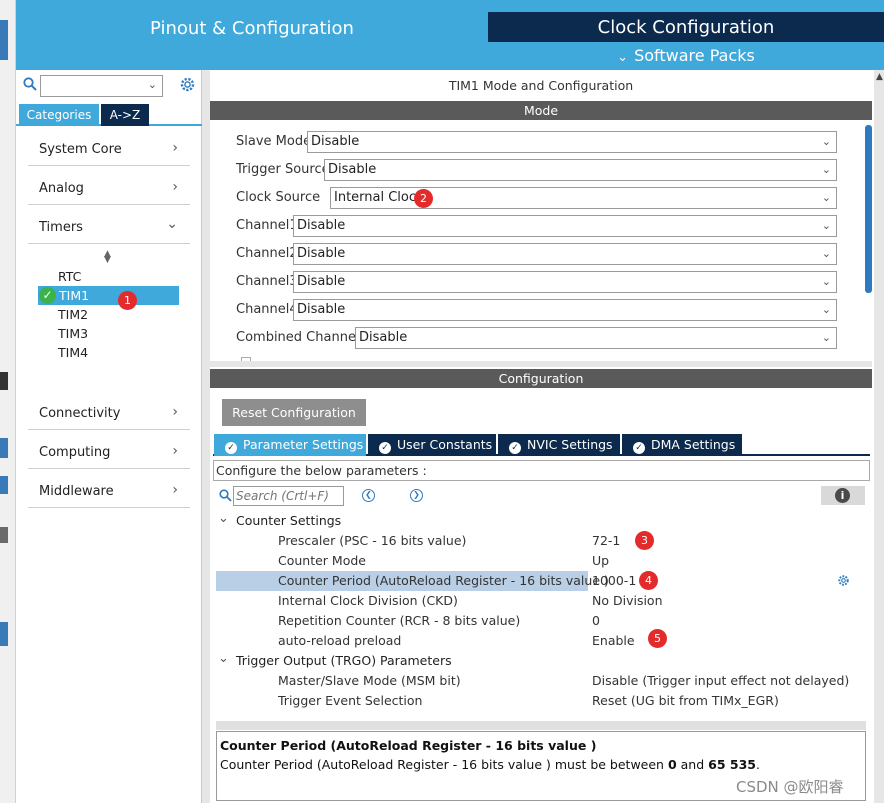  What do you see at coordinates (541, 561) in the screenshot?
I see `param-counter-mode: Counter Mode Up` at bounding box center [541, 561].